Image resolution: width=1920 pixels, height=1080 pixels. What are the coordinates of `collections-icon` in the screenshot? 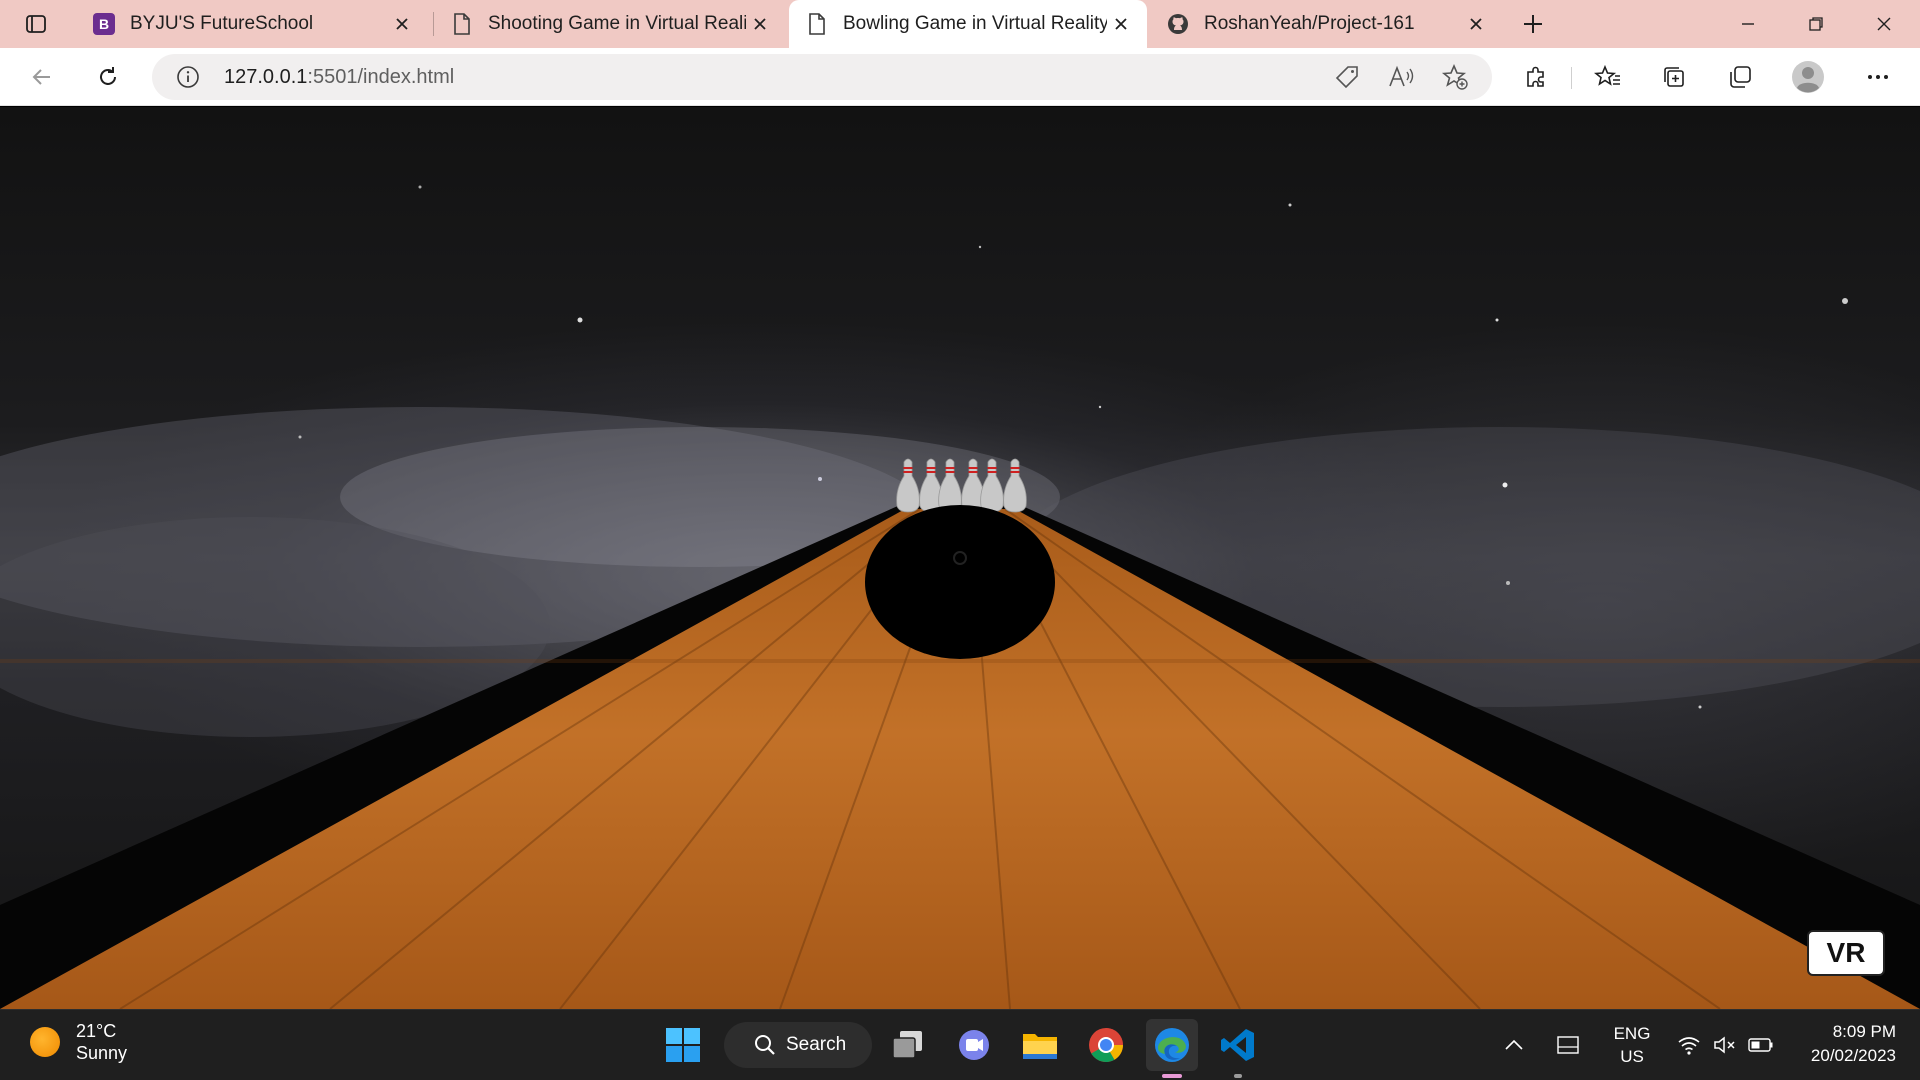 It's located at (1674, 77).